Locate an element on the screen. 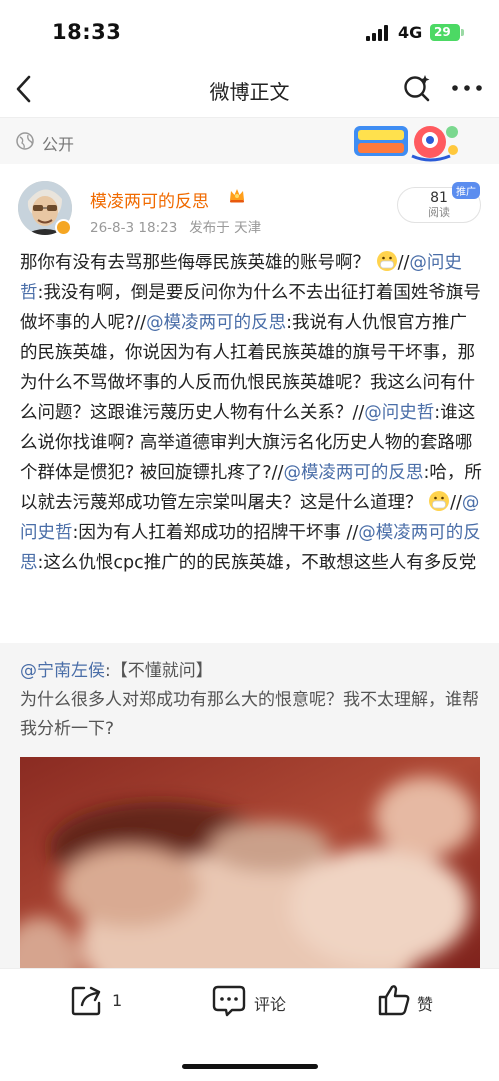  battery-icon: 29 is located at coordinates (445, 32).